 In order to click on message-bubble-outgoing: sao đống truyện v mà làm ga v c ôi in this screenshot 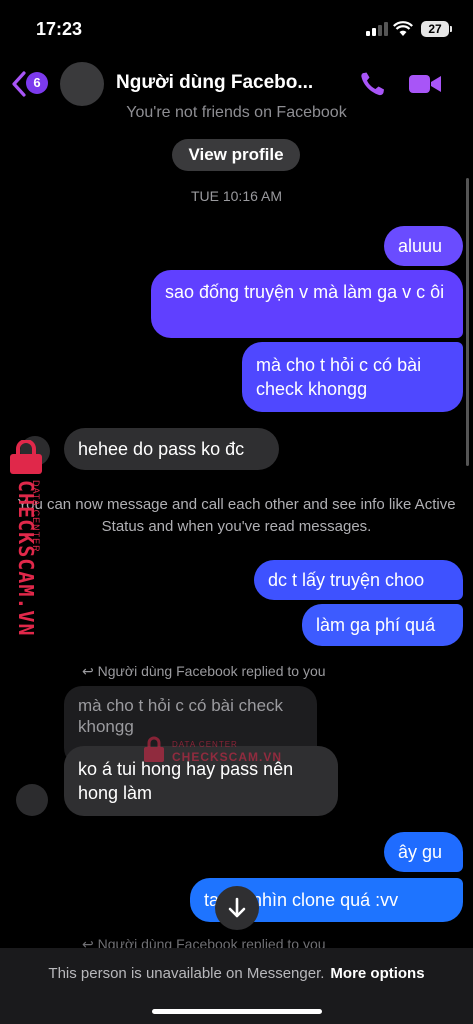, I will do `click(307, 304)`.